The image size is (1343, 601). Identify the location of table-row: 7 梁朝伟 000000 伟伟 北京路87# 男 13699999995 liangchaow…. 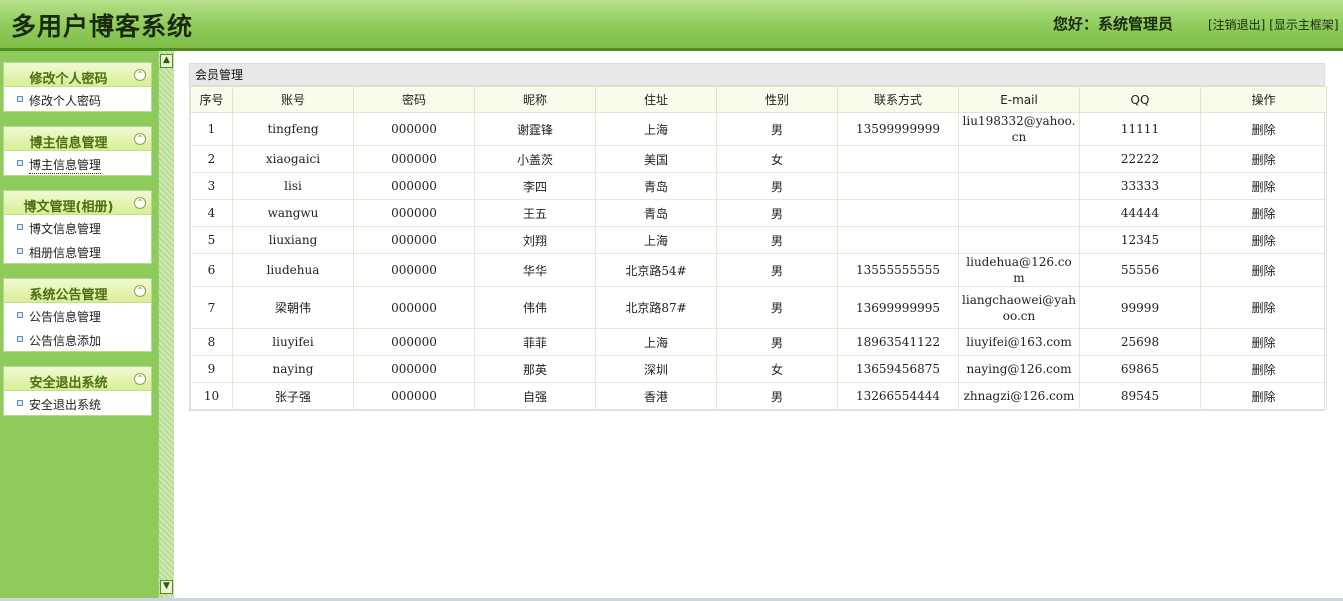
(758, 307).